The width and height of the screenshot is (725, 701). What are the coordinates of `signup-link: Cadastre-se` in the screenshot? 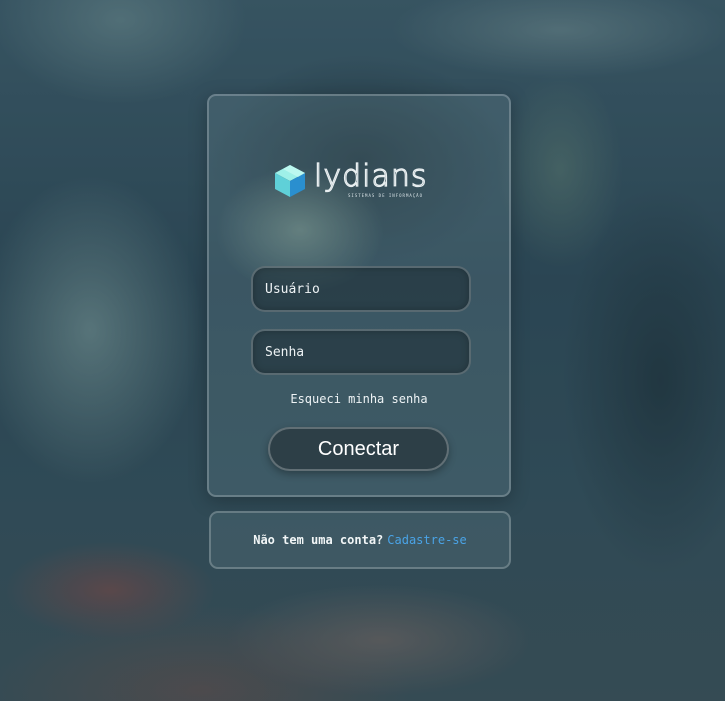 It's located at (426, 540).